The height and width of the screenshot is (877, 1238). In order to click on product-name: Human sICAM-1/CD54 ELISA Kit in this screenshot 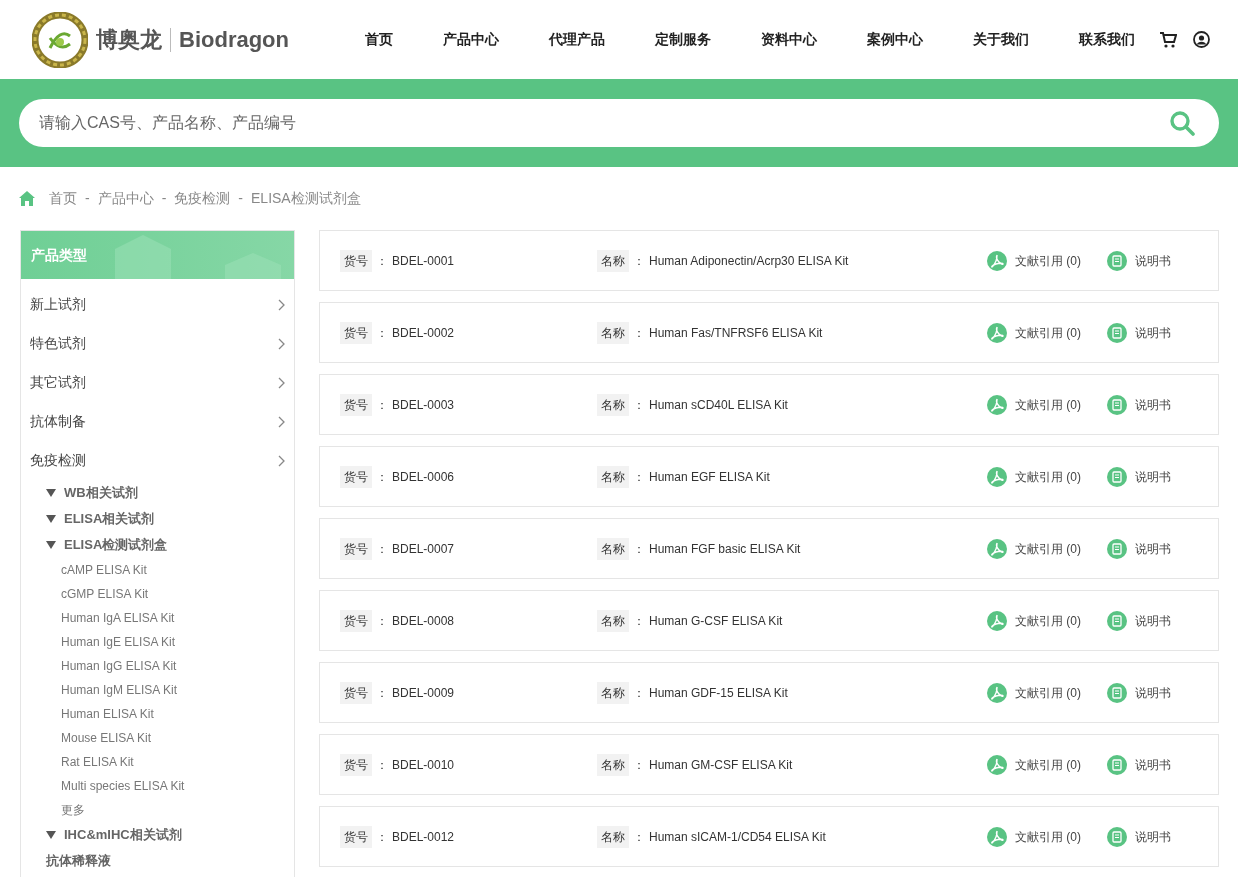, I will do `click(737, 837)`.